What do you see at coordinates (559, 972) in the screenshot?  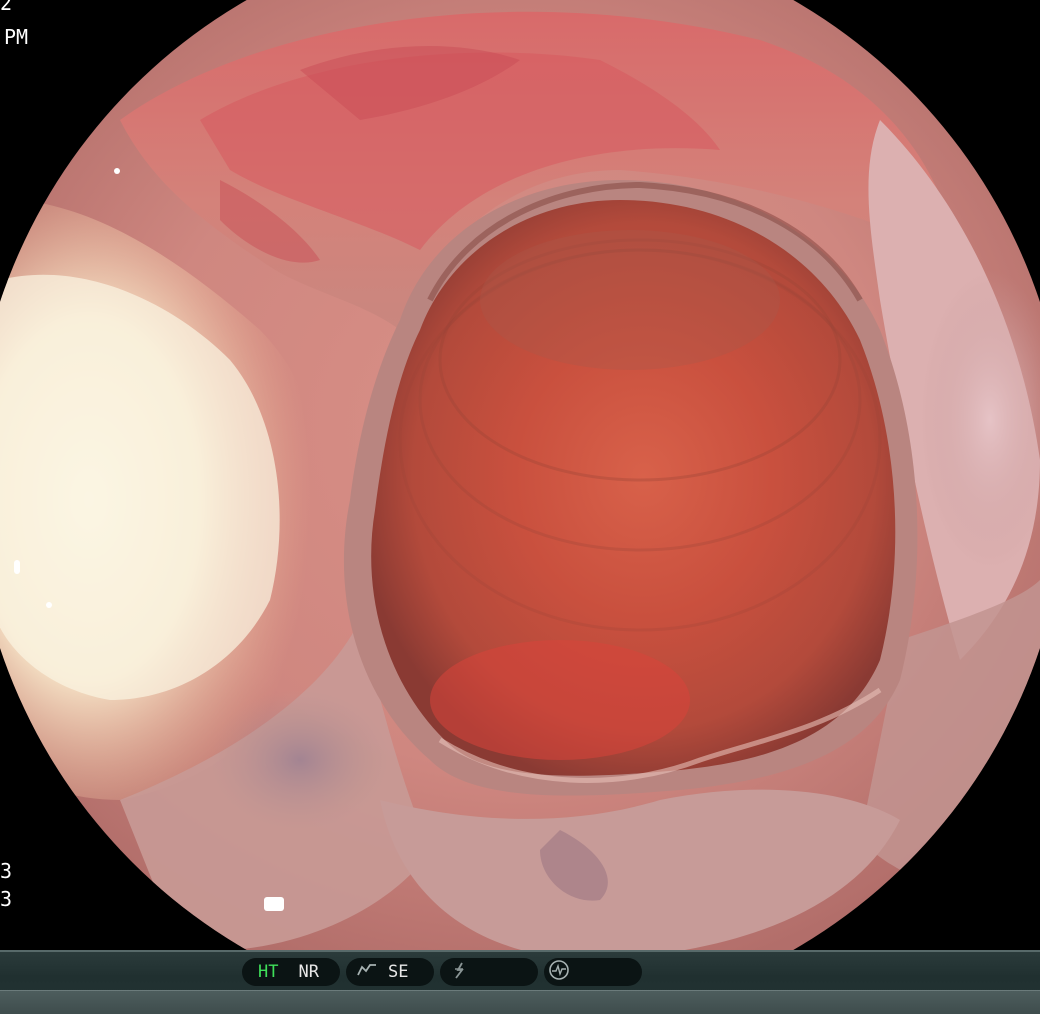 I see `waveform-circle-icon` at bounding box center [559, 972].